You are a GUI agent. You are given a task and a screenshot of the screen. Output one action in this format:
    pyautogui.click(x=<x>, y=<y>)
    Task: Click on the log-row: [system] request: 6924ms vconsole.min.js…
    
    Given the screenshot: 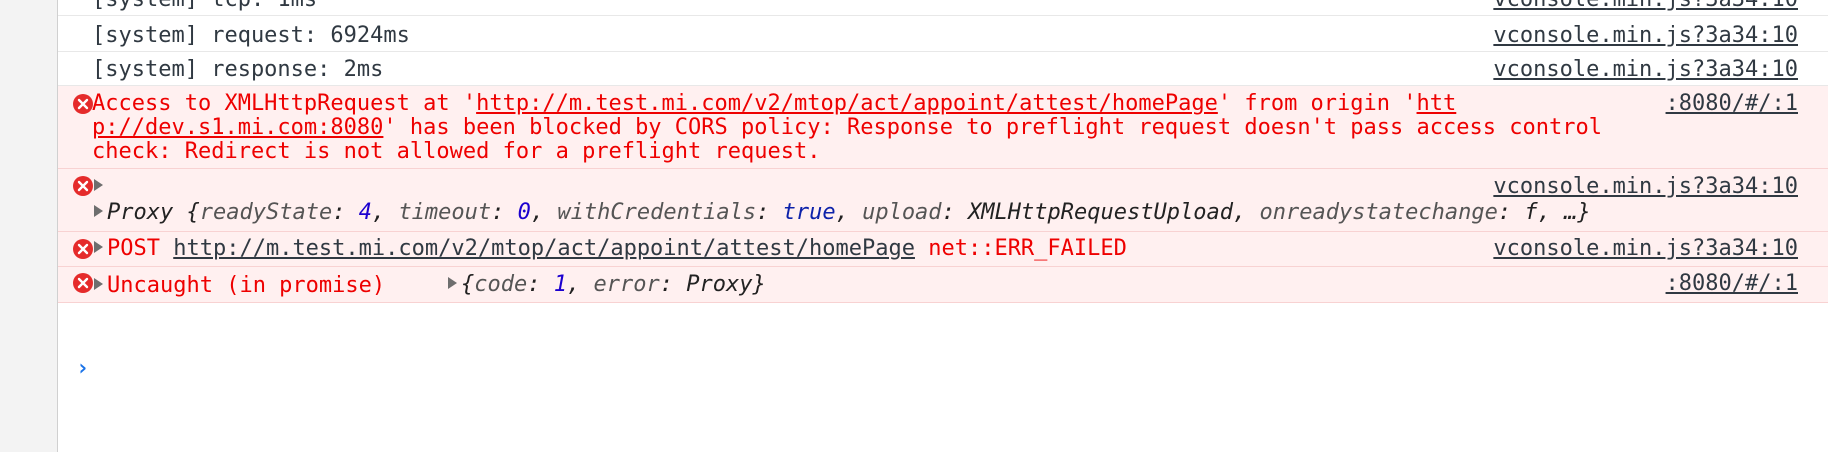 What is the action you would take?
    pyautogui.click(x=943, y=34)
    